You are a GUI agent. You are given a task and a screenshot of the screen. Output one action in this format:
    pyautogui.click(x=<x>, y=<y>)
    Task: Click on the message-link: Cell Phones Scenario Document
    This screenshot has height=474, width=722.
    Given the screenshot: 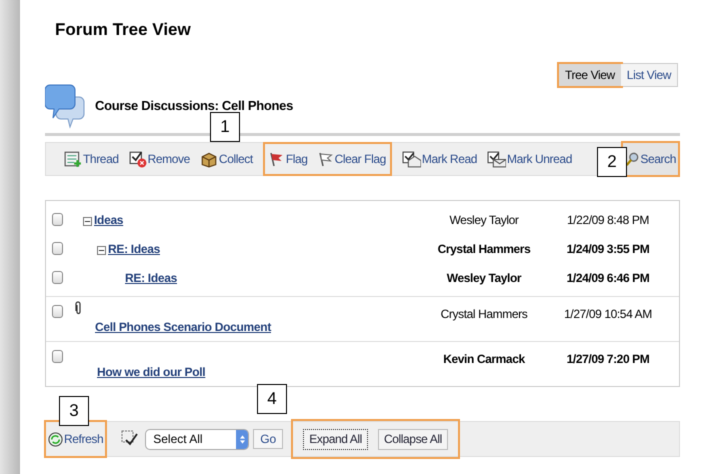 What is the action you would take?
    pyautogui.click(x=183, y=327)
    